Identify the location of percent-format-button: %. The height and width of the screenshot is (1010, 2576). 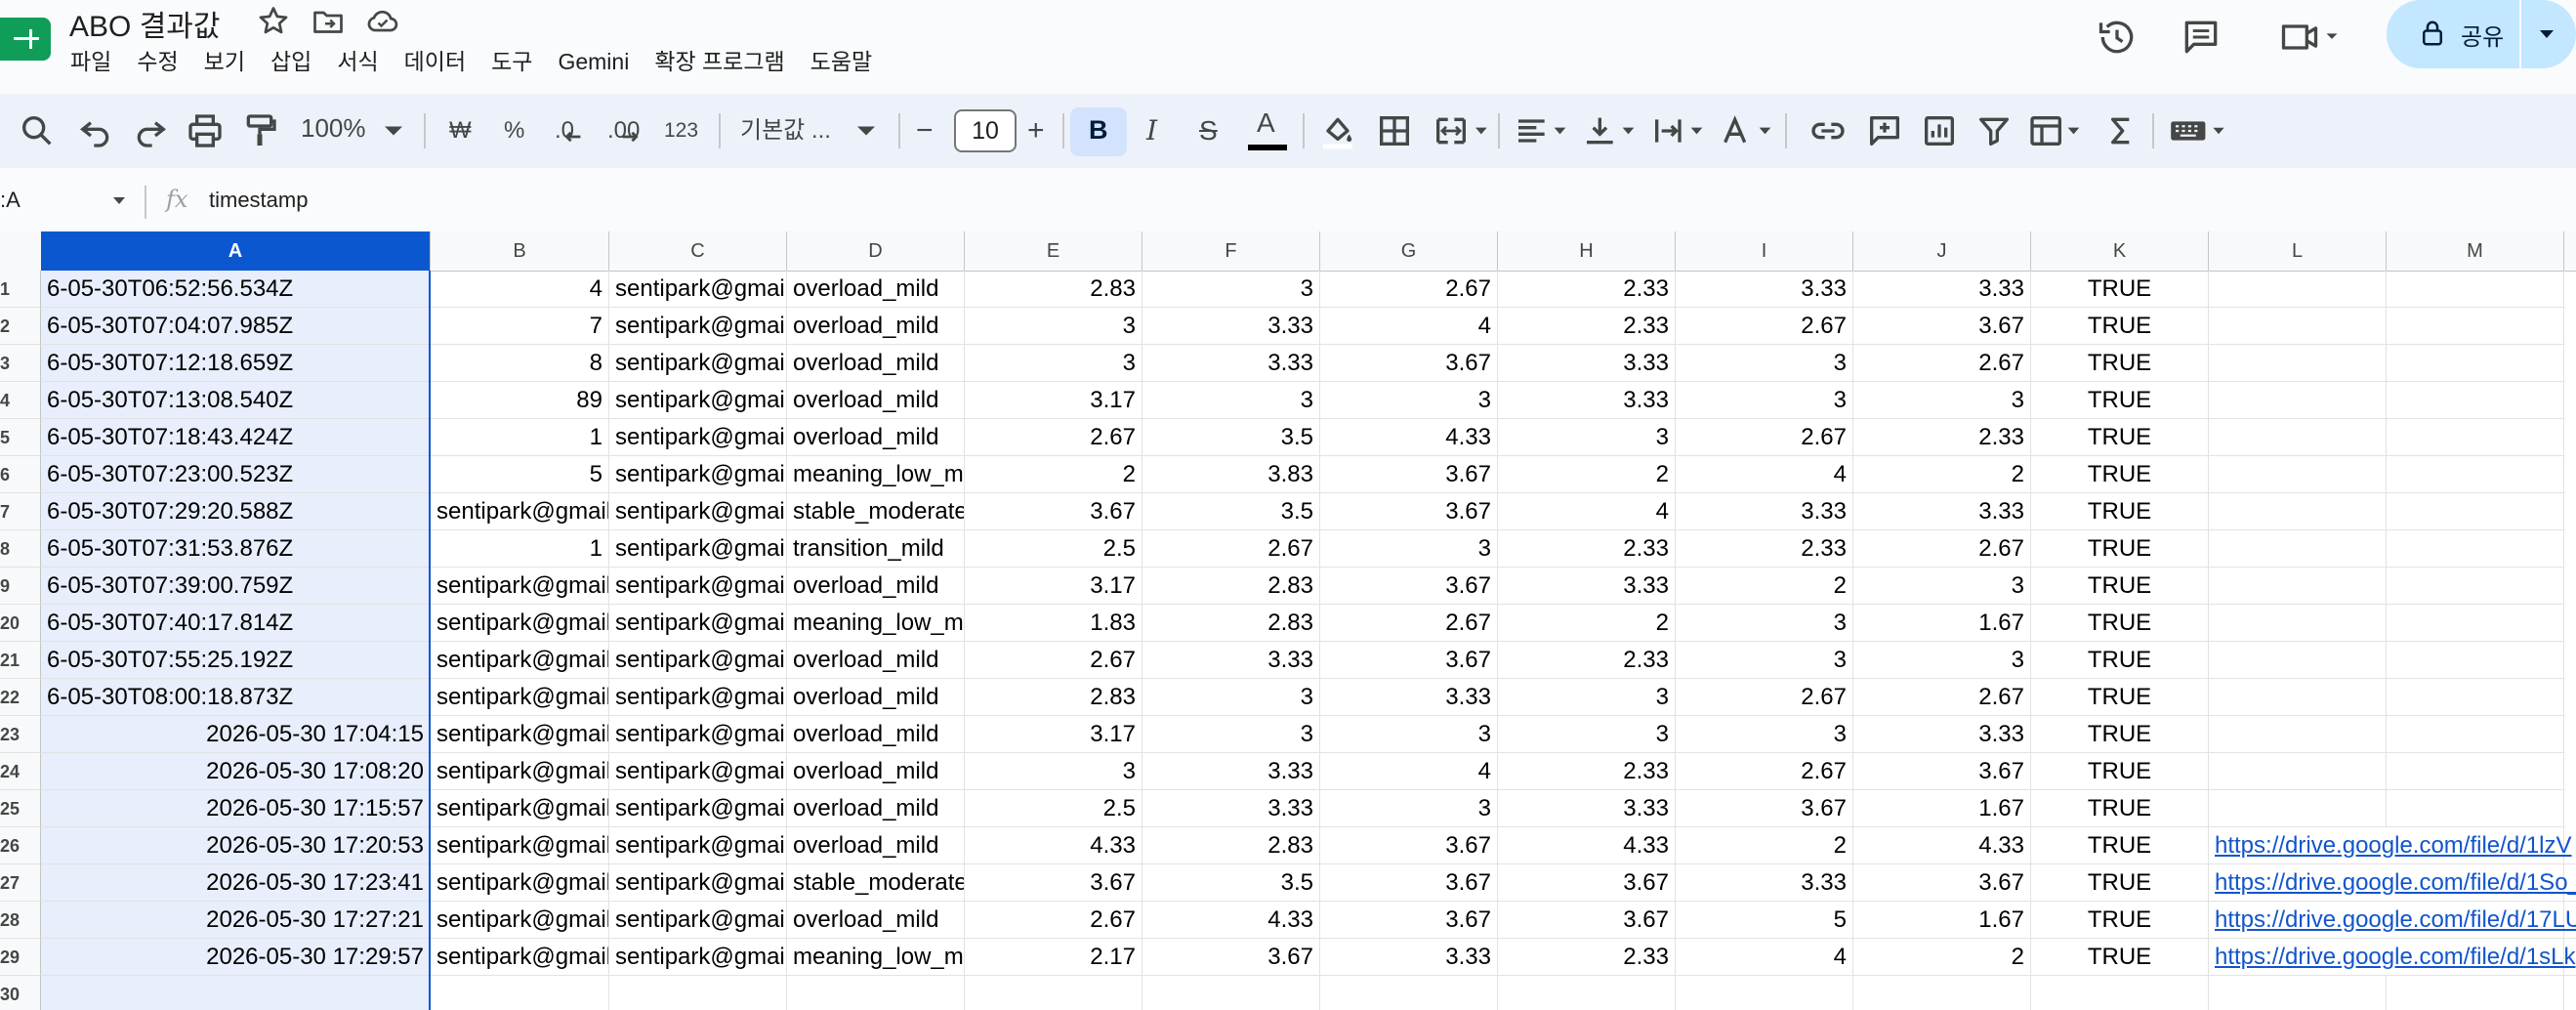
(514, 130).